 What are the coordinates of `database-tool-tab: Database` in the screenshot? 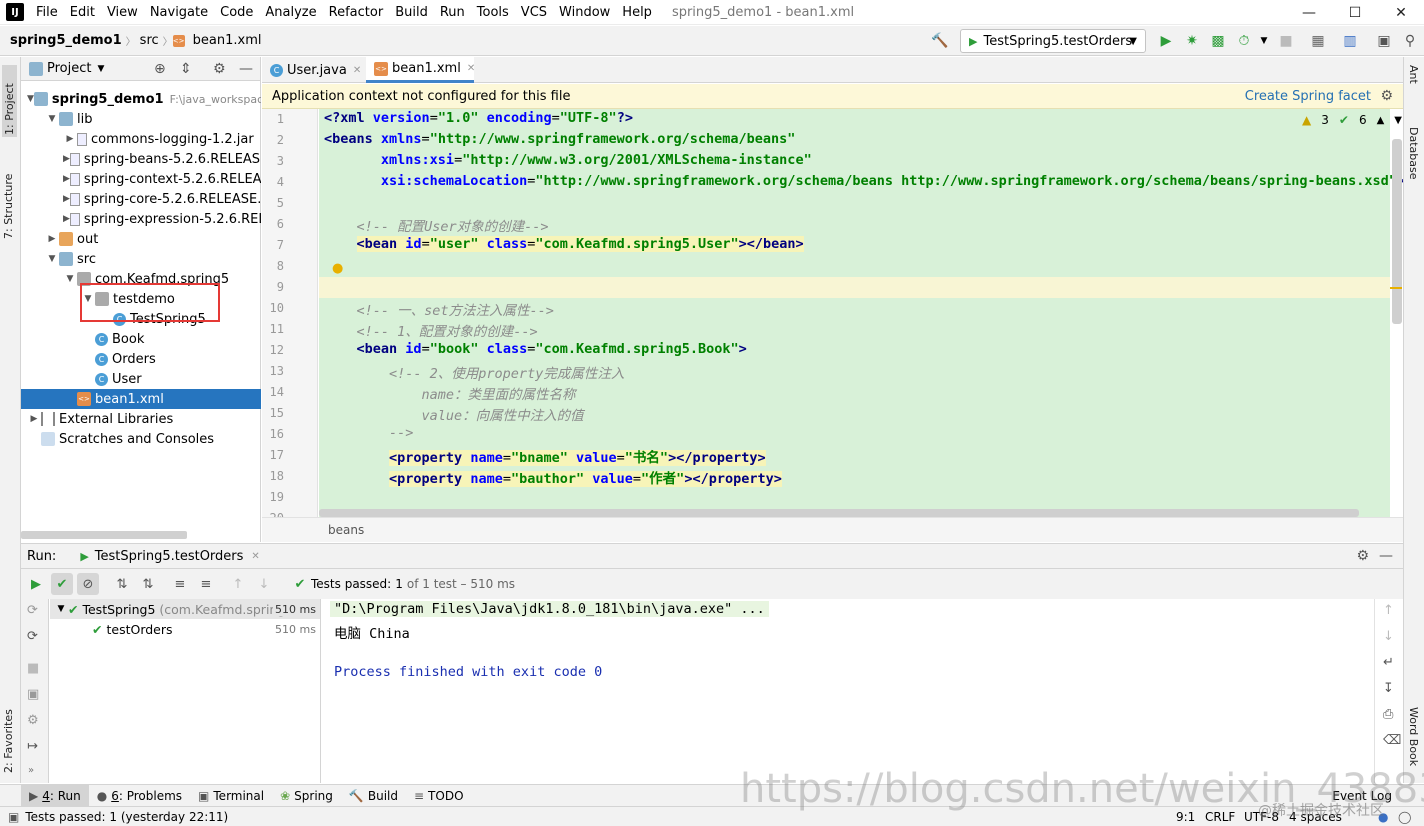 It's located at (1413, 153).